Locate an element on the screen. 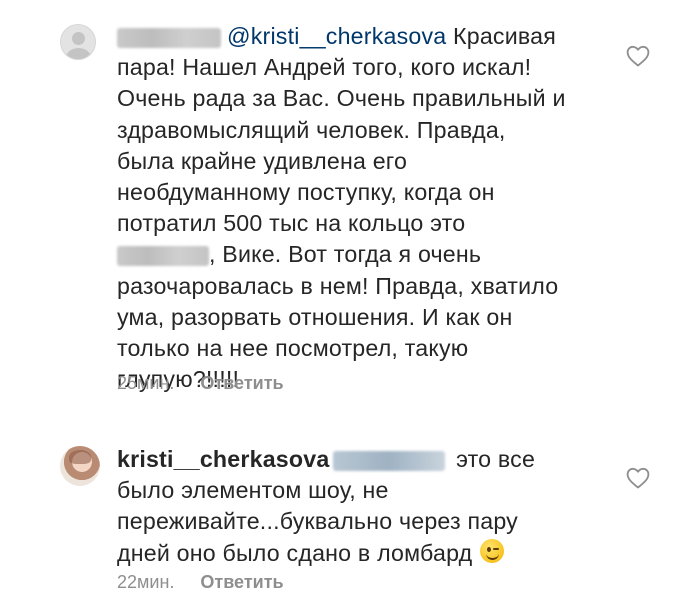  comment-text: разочаровалась в нем! Правда, хватило is located at coordinates (338, 285).